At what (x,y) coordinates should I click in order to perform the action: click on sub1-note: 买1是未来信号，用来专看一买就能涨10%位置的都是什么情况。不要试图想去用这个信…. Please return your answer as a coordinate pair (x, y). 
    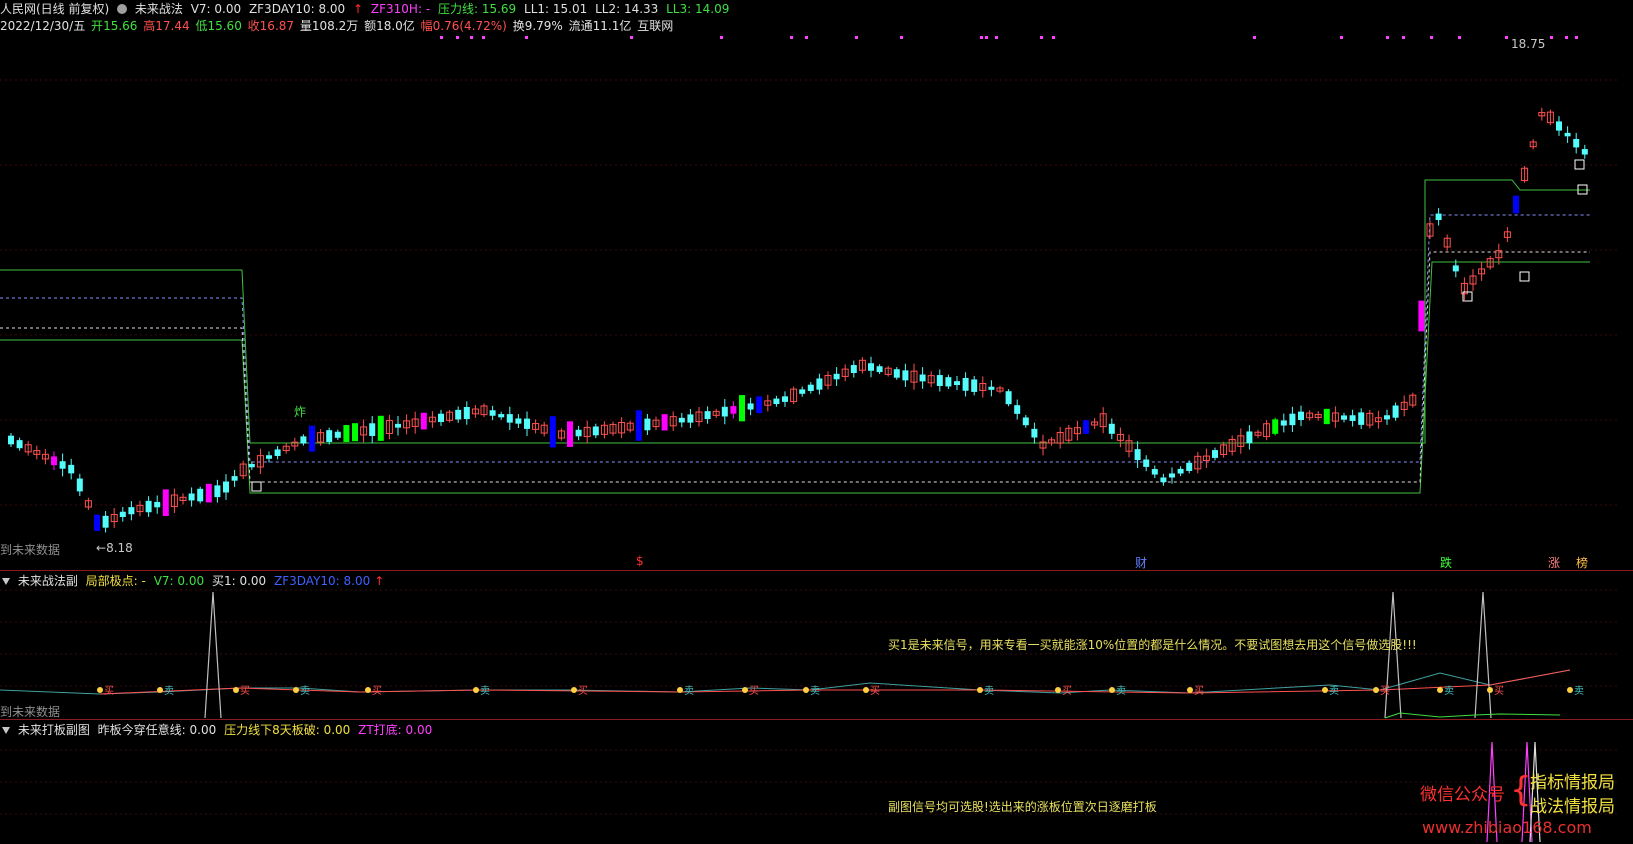
    Looking at the image, I should click on (1152, 645).